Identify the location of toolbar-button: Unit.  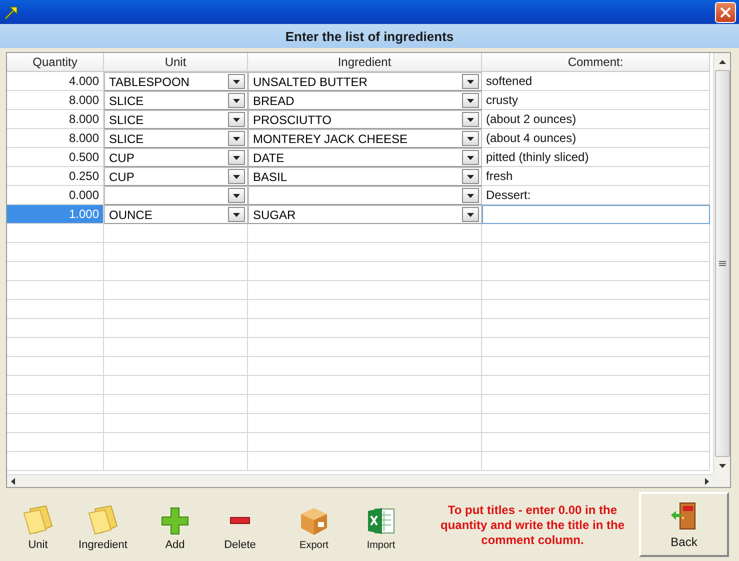
(38, 528).